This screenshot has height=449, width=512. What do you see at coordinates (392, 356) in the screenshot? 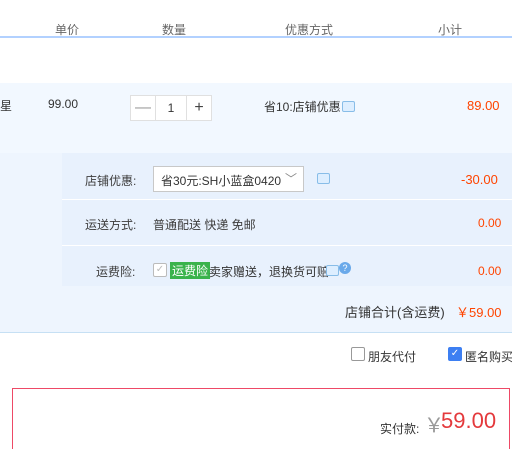
I see `friend-pay-label: 朋友代付` at bounding box center [392, 356].